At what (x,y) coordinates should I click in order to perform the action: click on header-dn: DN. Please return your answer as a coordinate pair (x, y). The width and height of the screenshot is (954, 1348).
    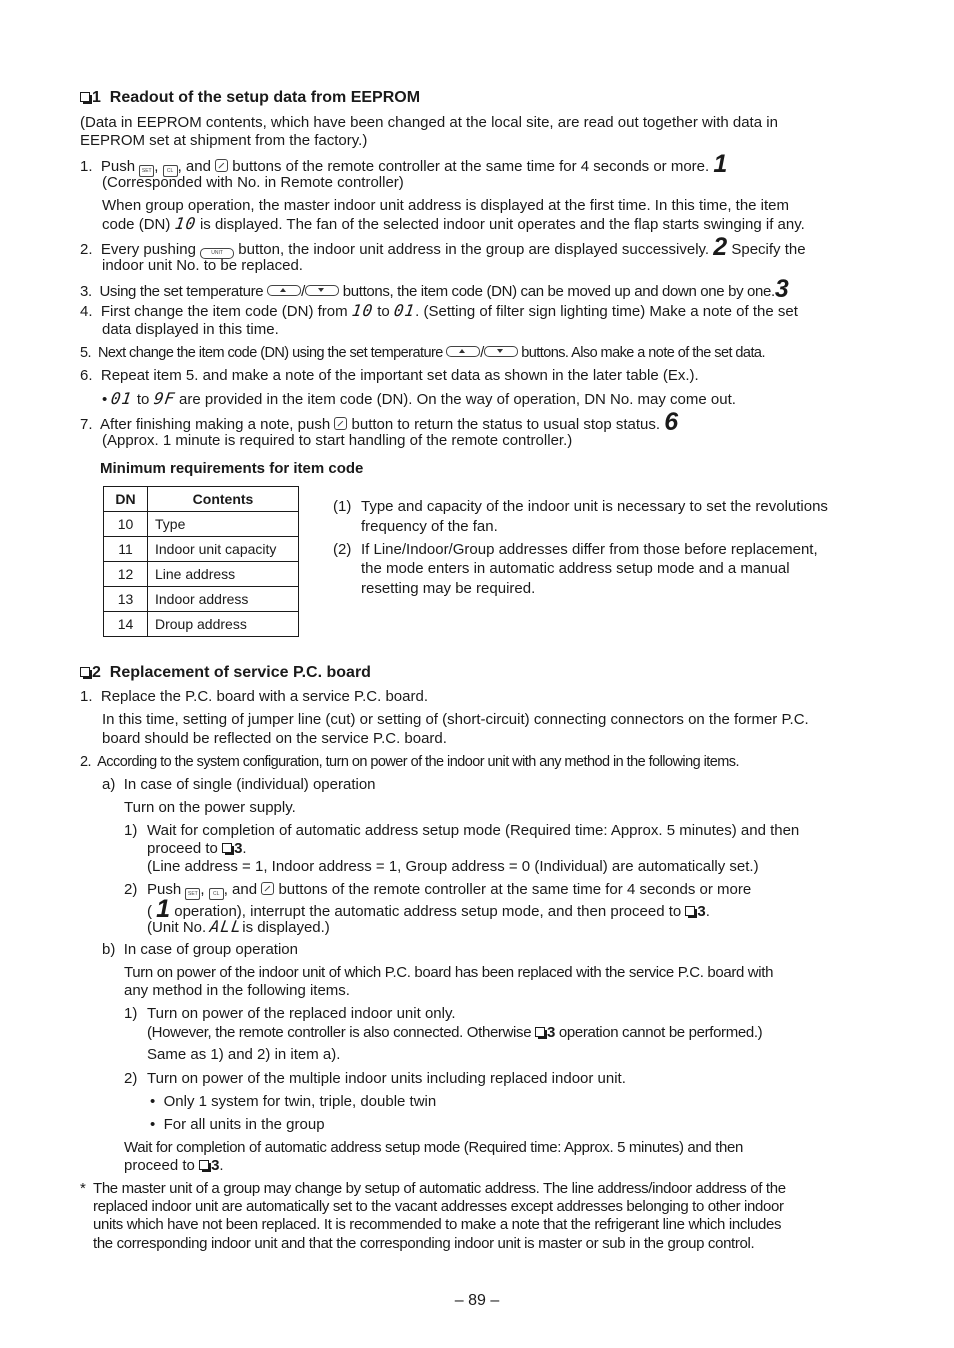
    Looking at the image, I should click on (125, 499).